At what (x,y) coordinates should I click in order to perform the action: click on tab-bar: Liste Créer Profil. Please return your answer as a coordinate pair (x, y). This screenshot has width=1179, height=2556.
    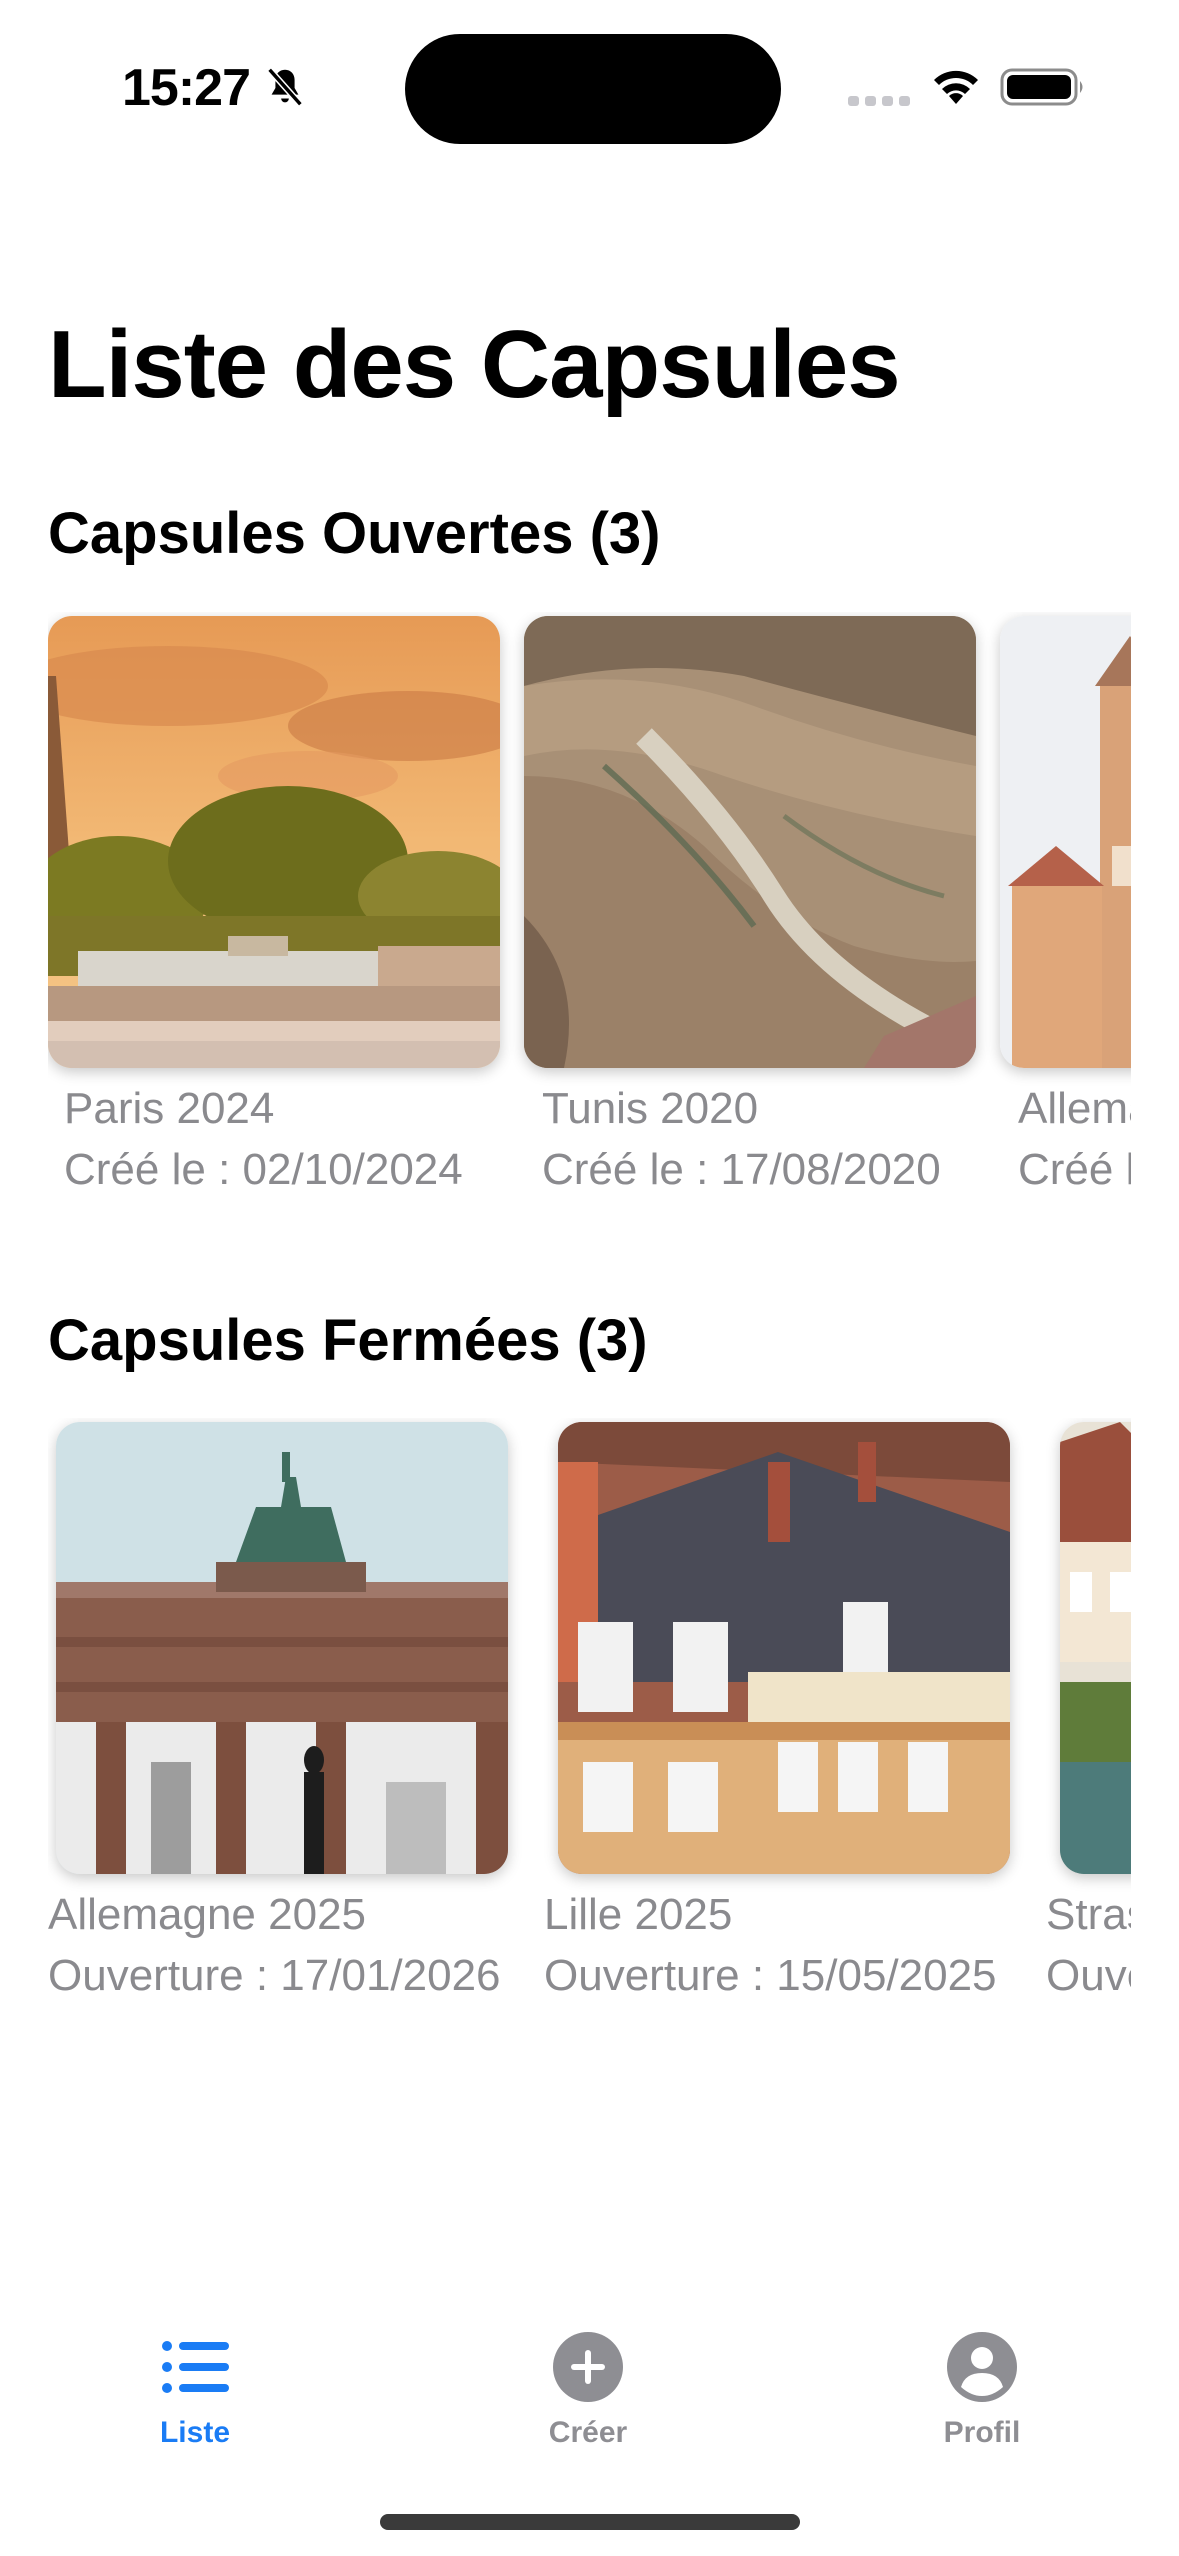
    Looking at the image, I should click on (589, 2380).